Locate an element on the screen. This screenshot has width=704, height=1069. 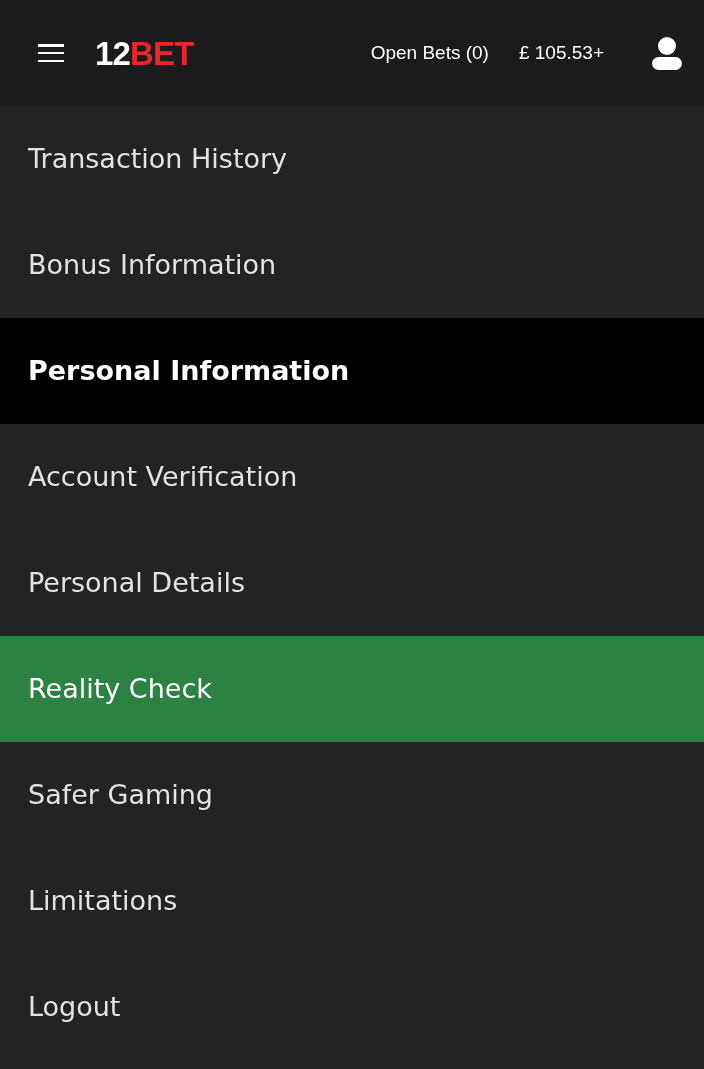
open-bets-link: Open Bets (0) is located at coordinates (429, 53).